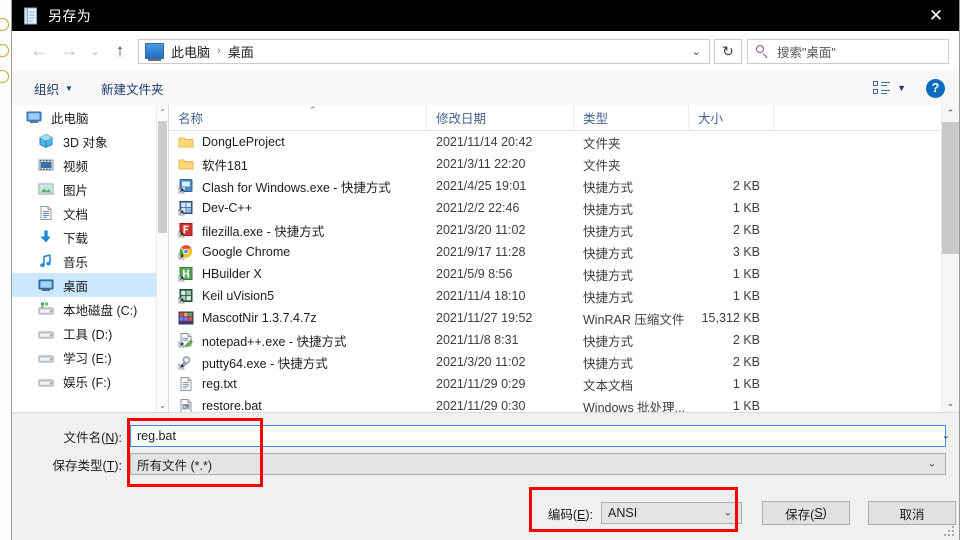 This screenshot has width=960, height=540. I want to click on documents-icon, so click(46, 213).